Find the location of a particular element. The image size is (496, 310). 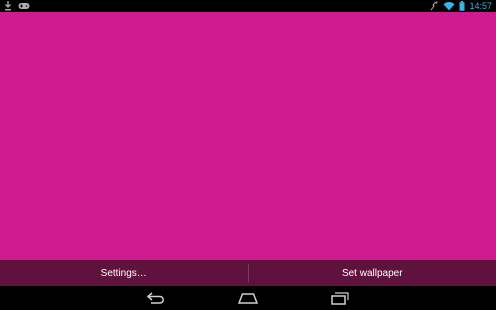

system-icons: 14:57 is located at coordinates (461, 6).